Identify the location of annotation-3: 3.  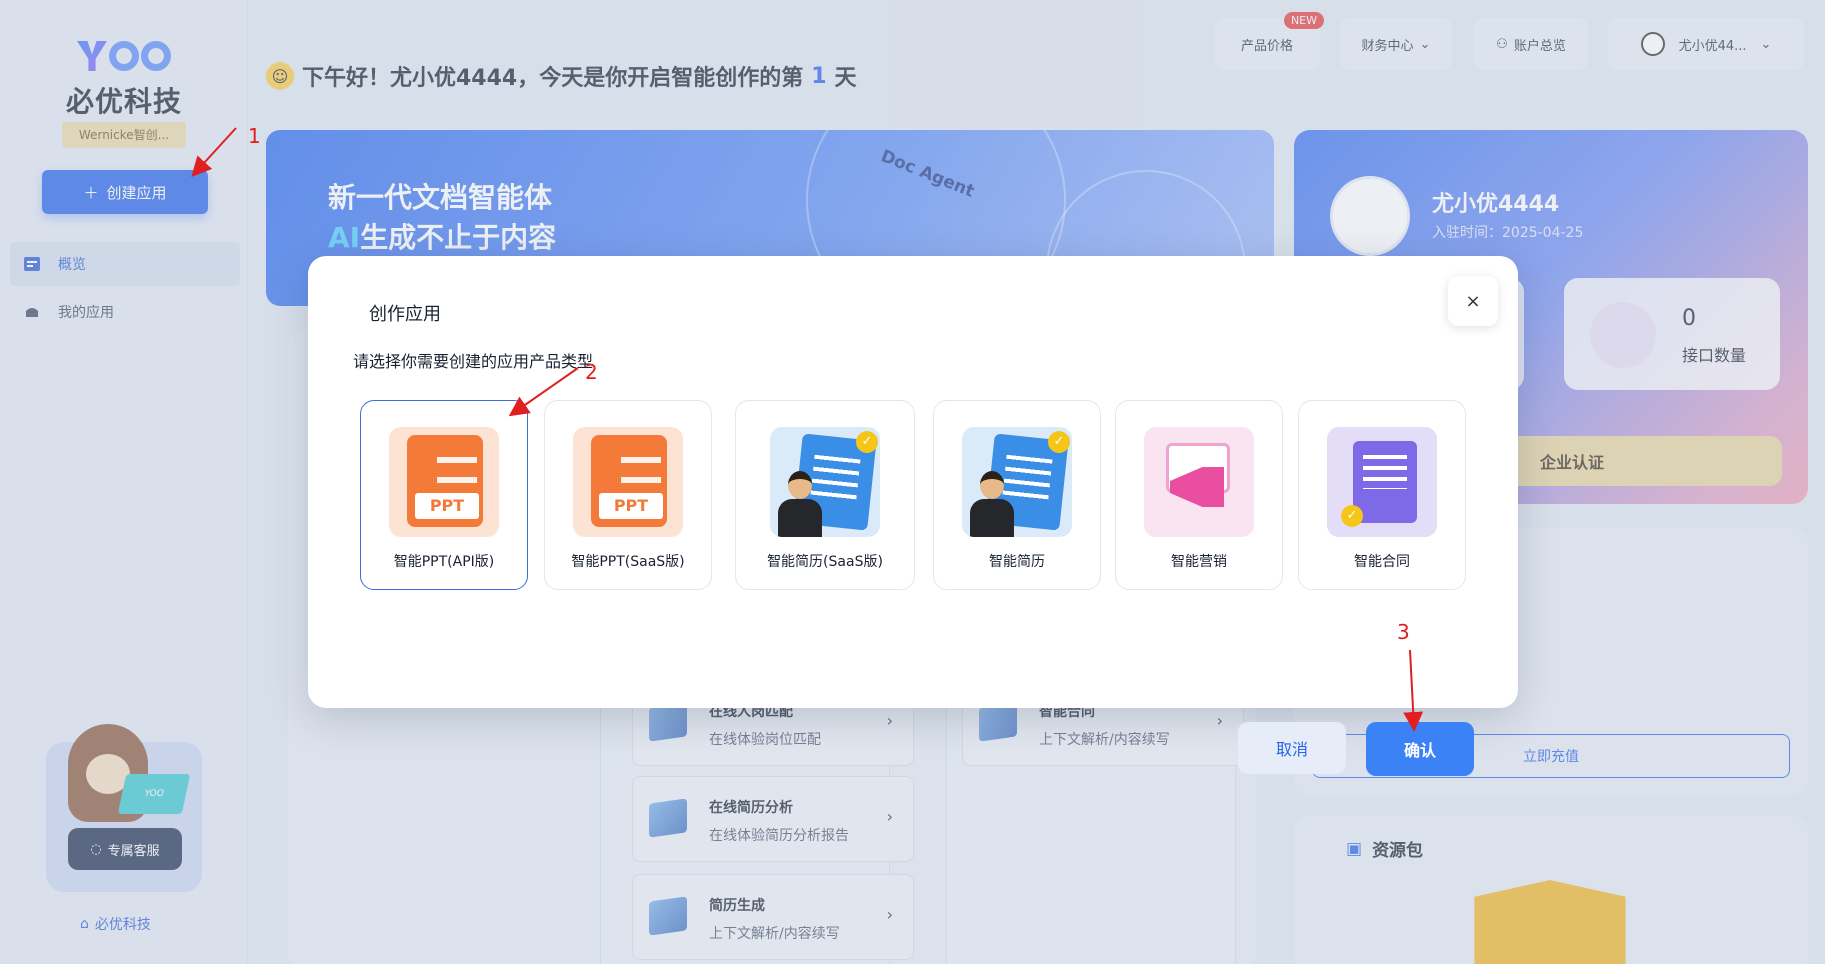
(1403, 632).